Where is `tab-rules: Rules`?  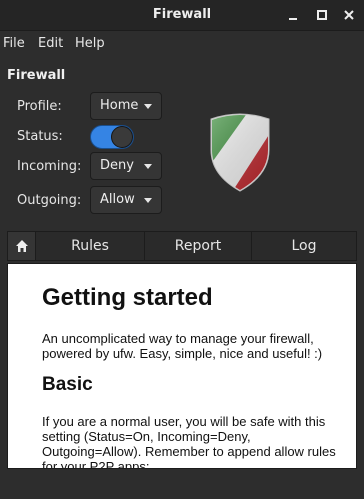 tab-rules: Rules is located at coordinates (90, 246).